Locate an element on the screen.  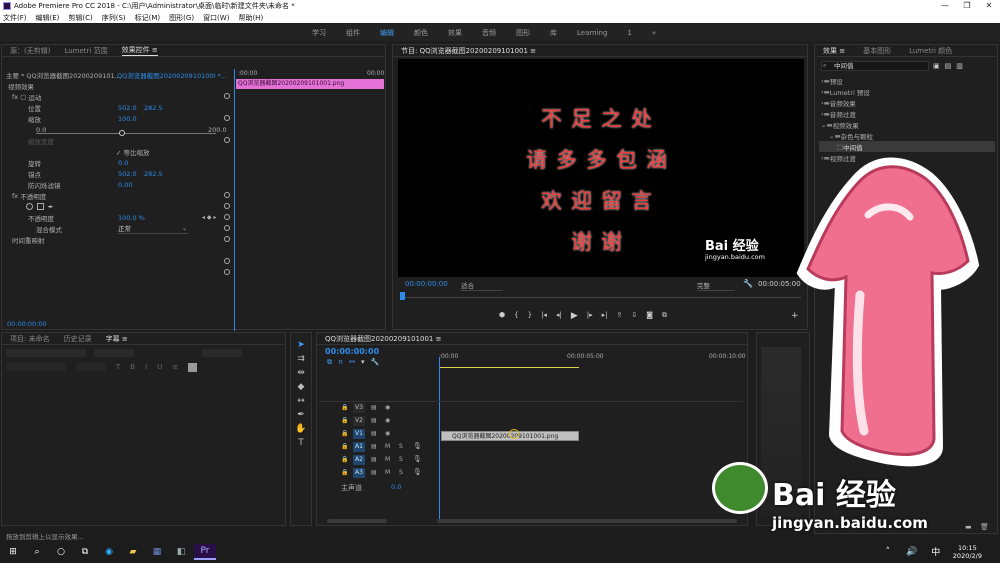
program-timecode: 00:00:00:00 is located at coordinates (426, 284).